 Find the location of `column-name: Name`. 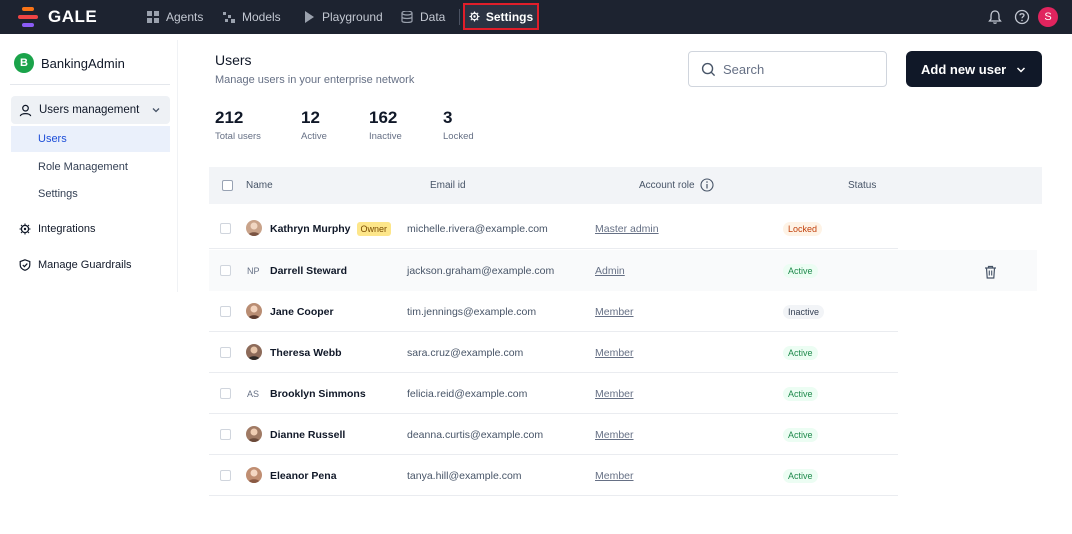

column-name: Name is located at coordinates (259, 185).